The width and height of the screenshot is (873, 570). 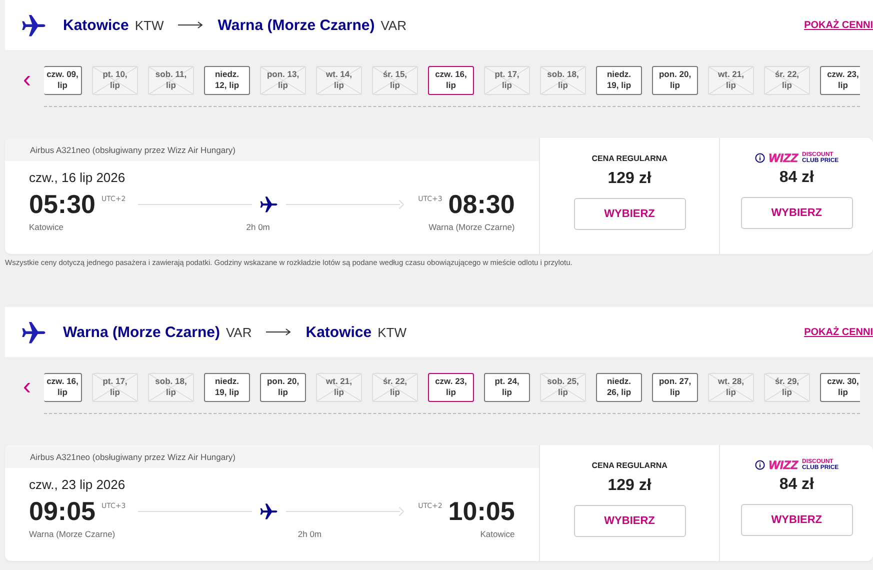 What do you see at coordinates (77, 484) in the screenshot?
I see `flight-date: czw., 23 lip 2026` at bounding box center [77, 484].